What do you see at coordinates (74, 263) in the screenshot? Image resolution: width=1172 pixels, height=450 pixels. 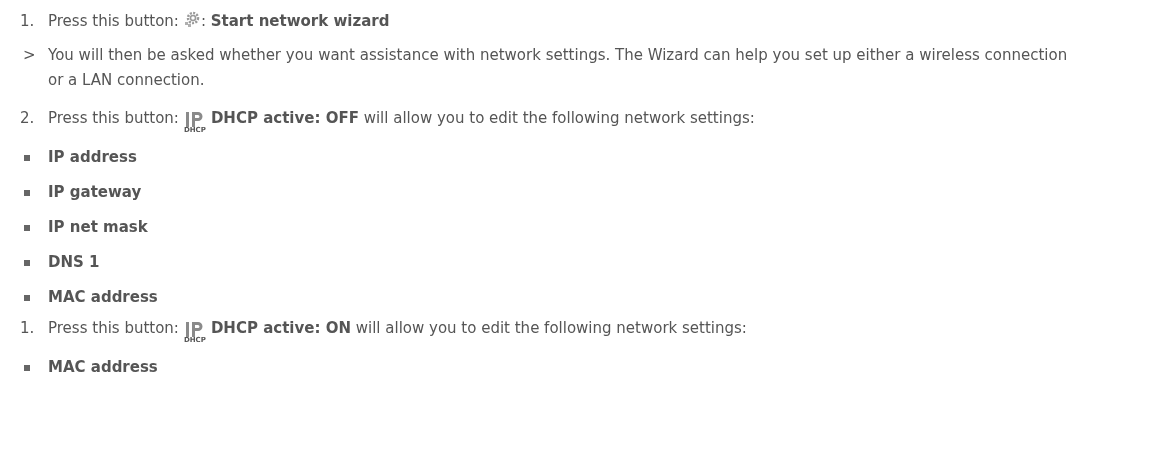 I see `setting-name: DNS 1` at bounding box center [74, 263].